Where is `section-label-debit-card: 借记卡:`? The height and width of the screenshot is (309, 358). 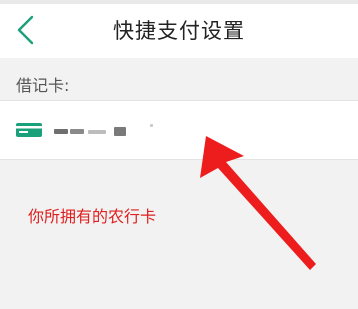
section-label-debit-card: 借记卡: is located at coordinates (43, 85).